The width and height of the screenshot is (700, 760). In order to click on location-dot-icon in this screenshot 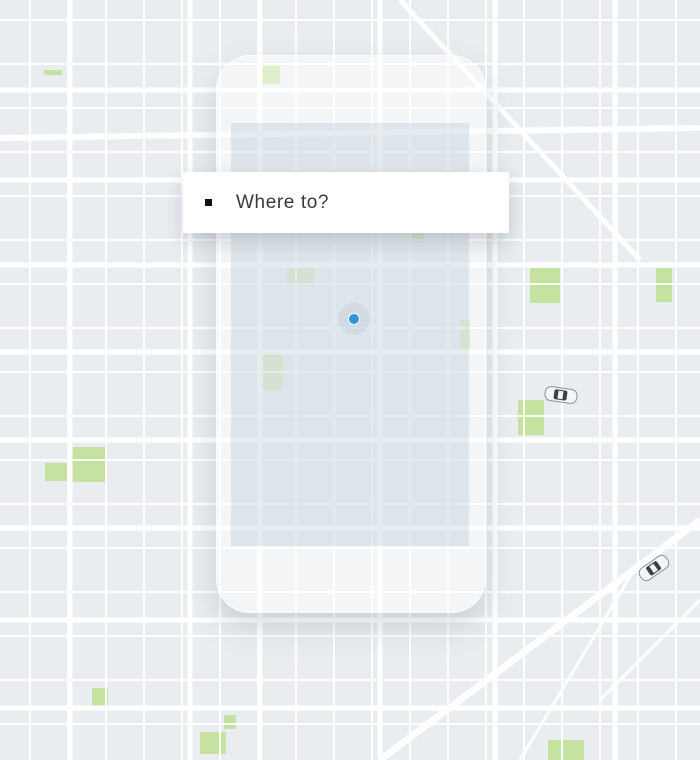, I will do `click(354, 319)`.